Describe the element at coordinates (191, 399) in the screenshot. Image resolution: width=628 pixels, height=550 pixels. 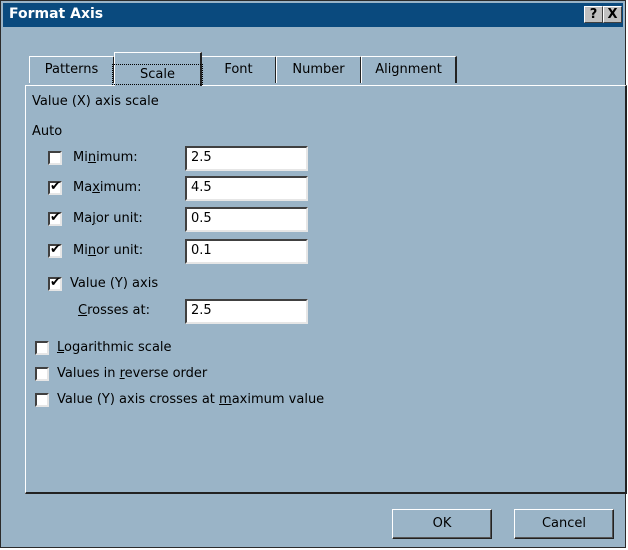
I see `max-cross-label: Value (Y) axis crosses at maximum value` at that location.